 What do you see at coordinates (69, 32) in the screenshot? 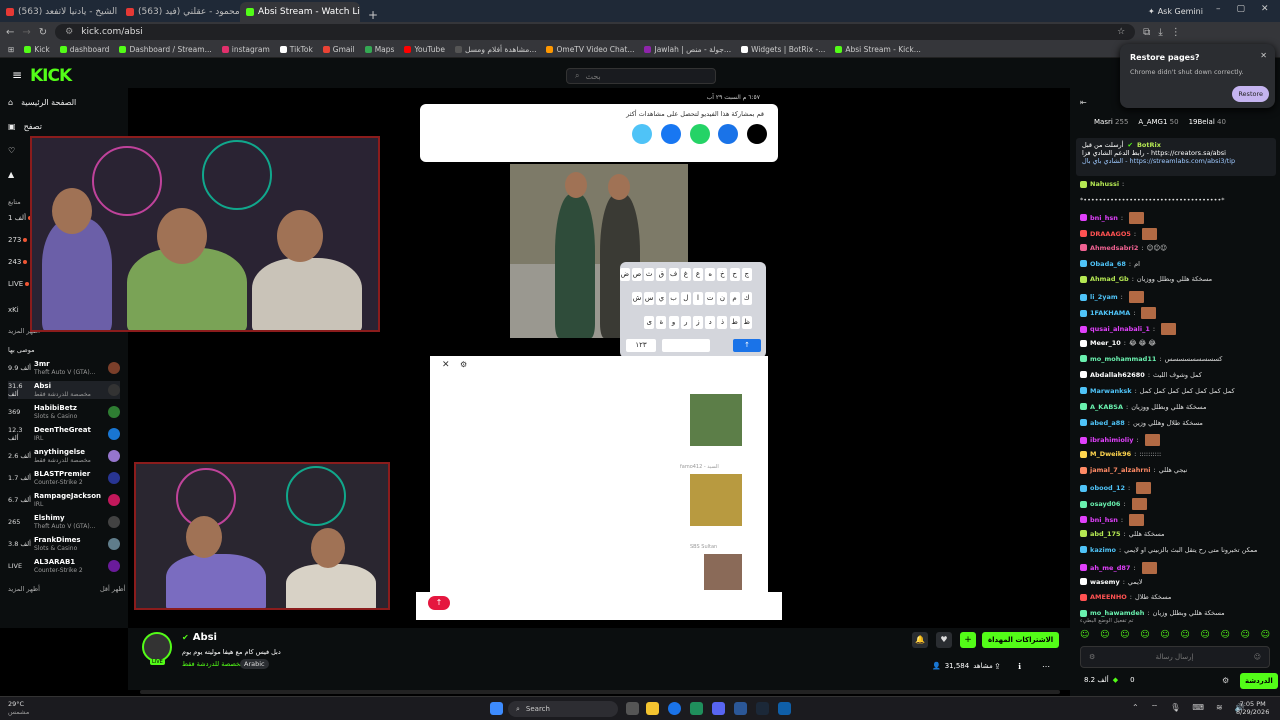
I see `site-info-icon: ⚙` at bounding box center [69, 32].